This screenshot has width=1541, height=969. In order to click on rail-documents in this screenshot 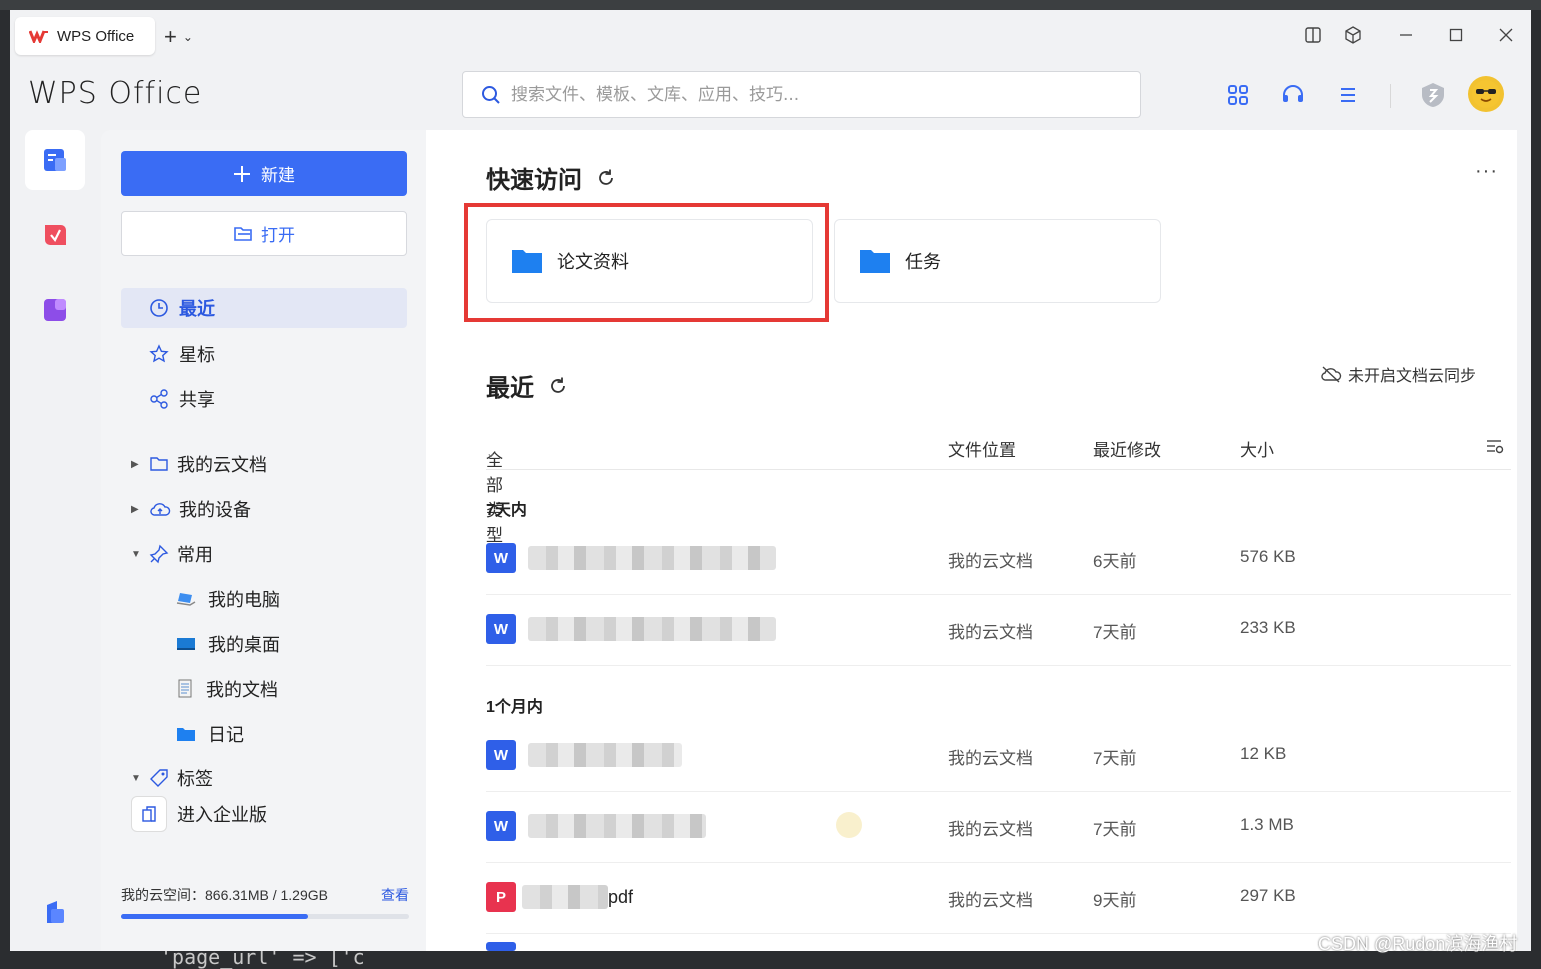, I will do `click(55, 160)`.